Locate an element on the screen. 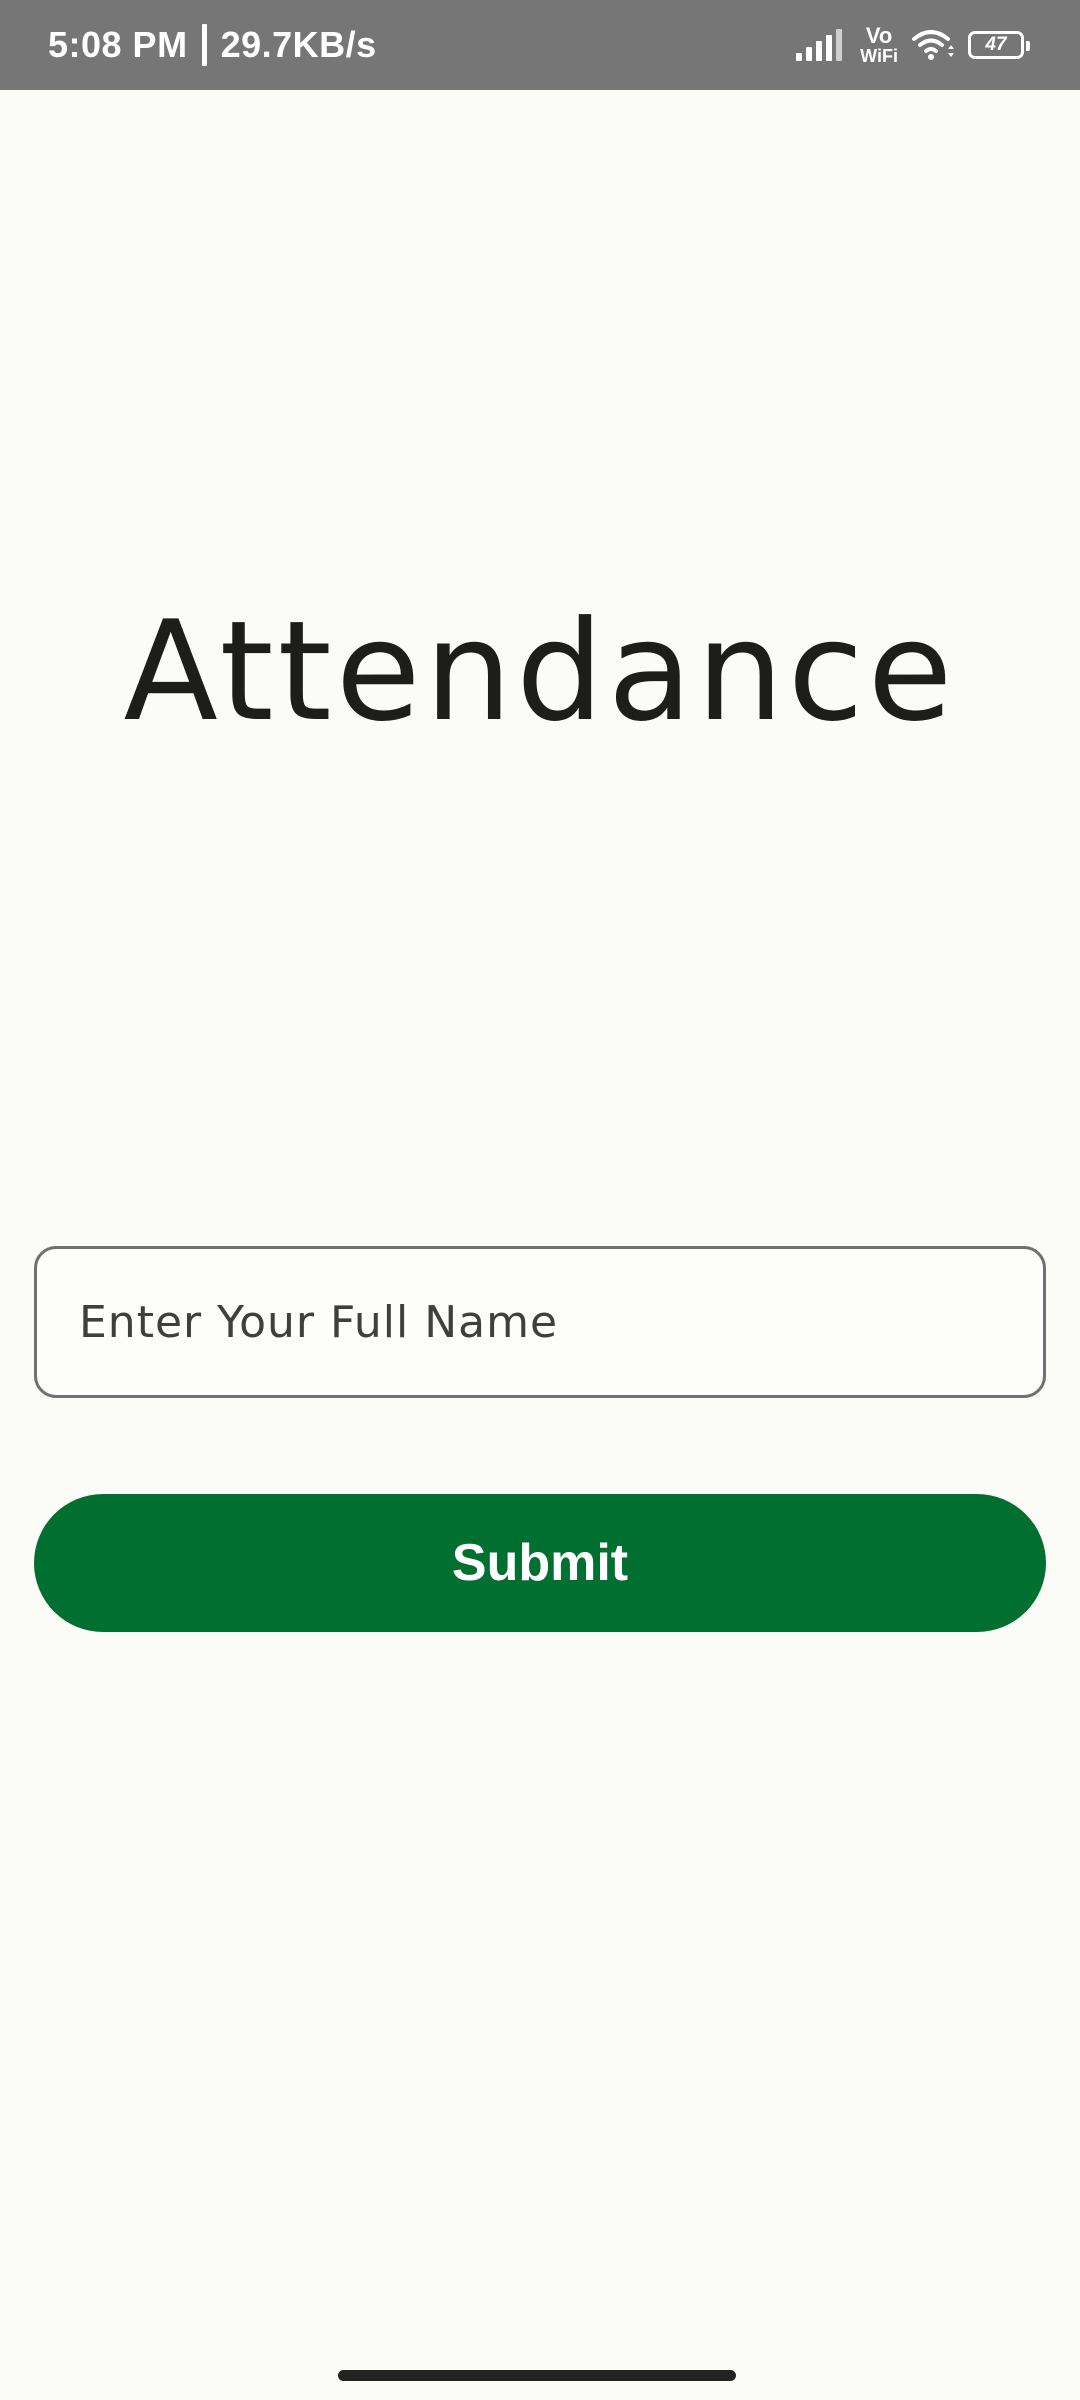  submit-button: Submit is located at coordinates (540, 1563).